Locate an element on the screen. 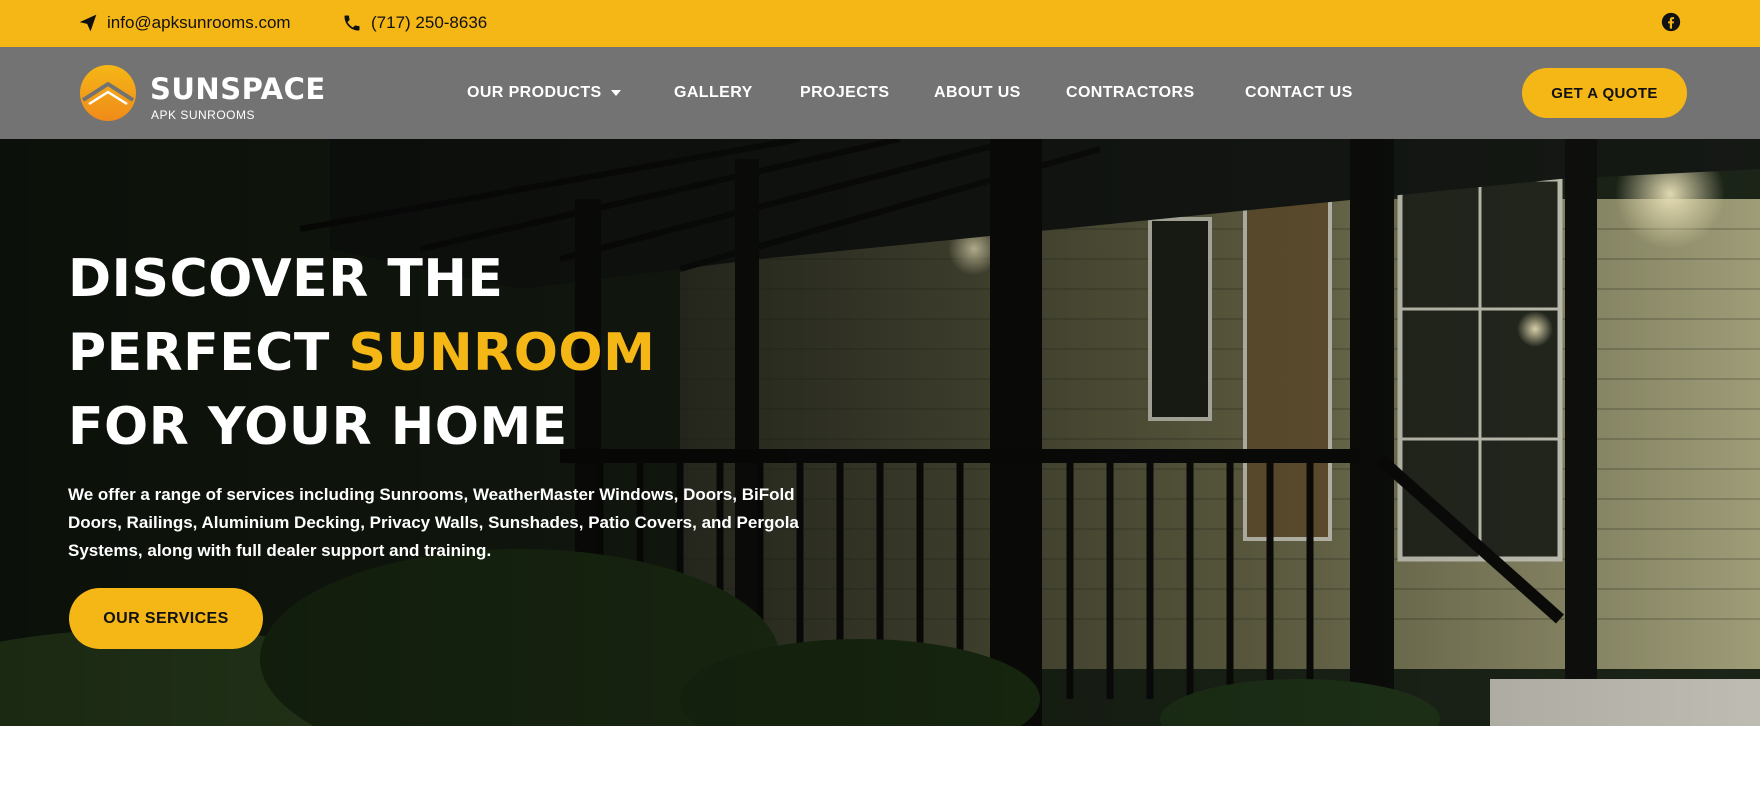 The image size is (1760, 795). nav-item-contractors: CONTRACTORS is located at coordinates (1130, 93).